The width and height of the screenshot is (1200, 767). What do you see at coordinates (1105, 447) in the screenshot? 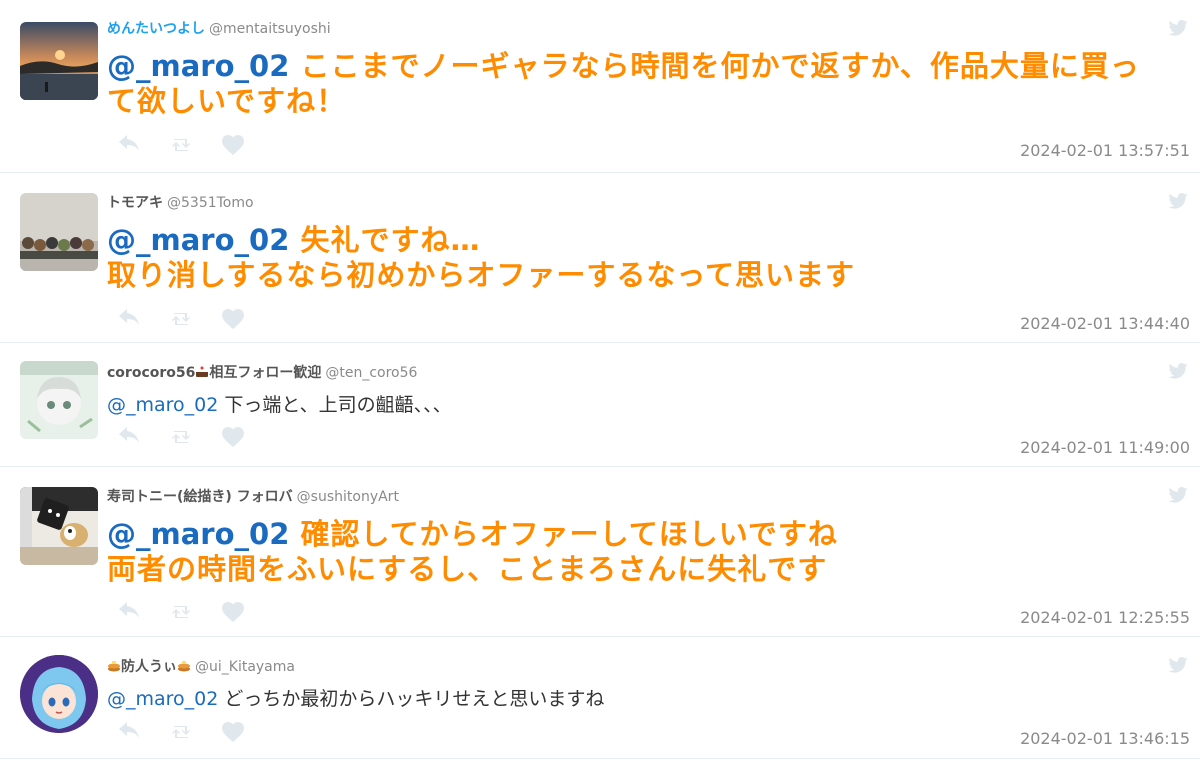
I see `tweet-timestamp: 2024-02-01 11:49:00` at bounding box center [1105, 447].